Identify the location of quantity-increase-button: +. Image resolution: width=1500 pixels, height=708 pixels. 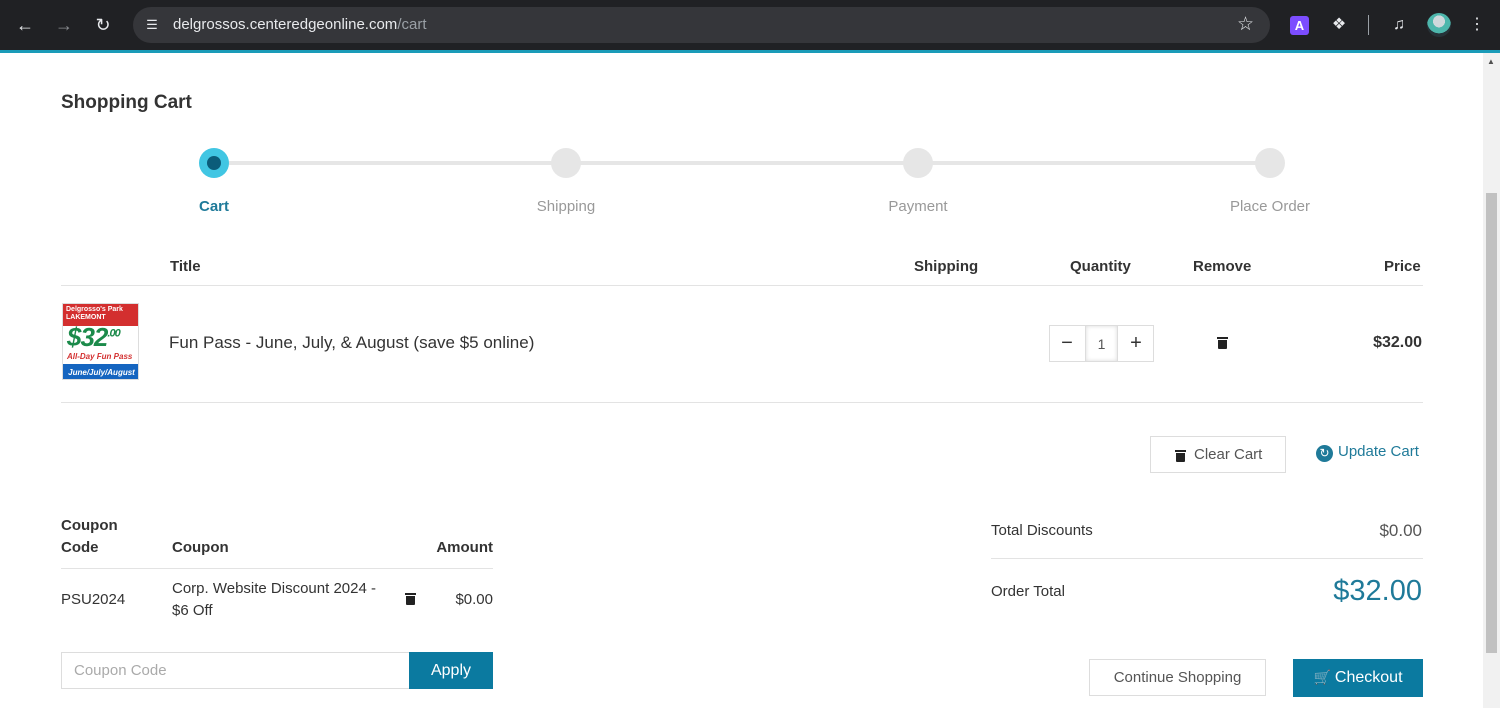
(1136, 343).